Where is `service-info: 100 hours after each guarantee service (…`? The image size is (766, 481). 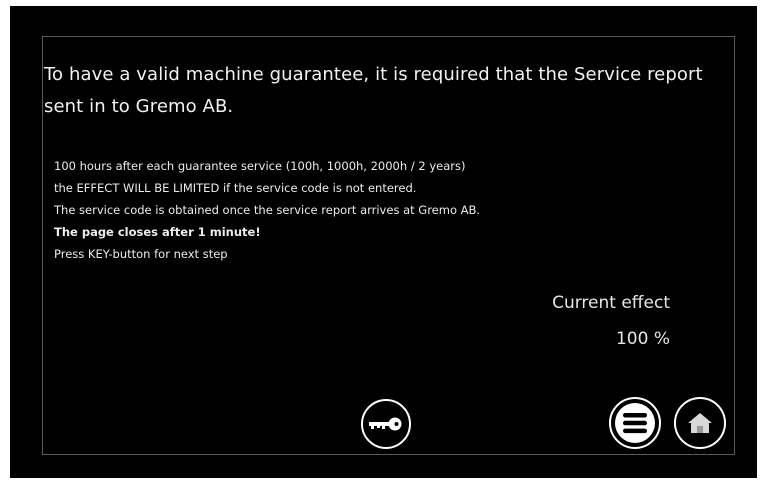
service-info: 100 hours after each guarantee service (… is located at coordinates (267, 210).